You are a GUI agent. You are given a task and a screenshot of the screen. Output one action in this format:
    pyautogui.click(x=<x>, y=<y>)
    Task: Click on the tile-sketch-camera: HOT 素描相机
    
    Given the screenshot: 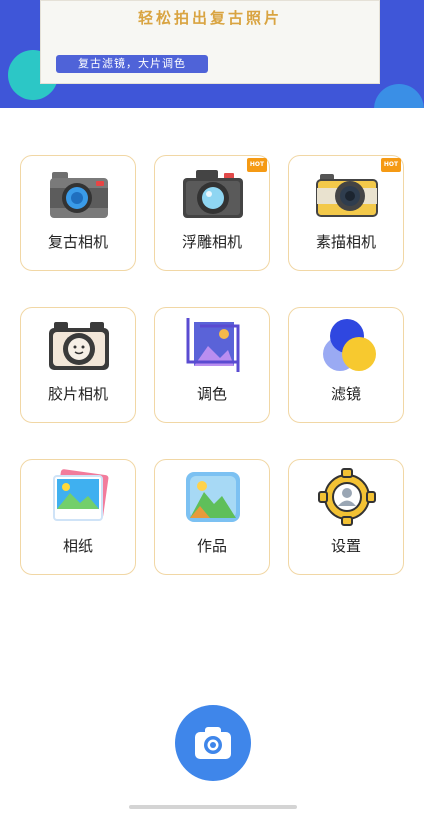 What is the action you would take?
    pyautogui.click(x=346, y=213)
    